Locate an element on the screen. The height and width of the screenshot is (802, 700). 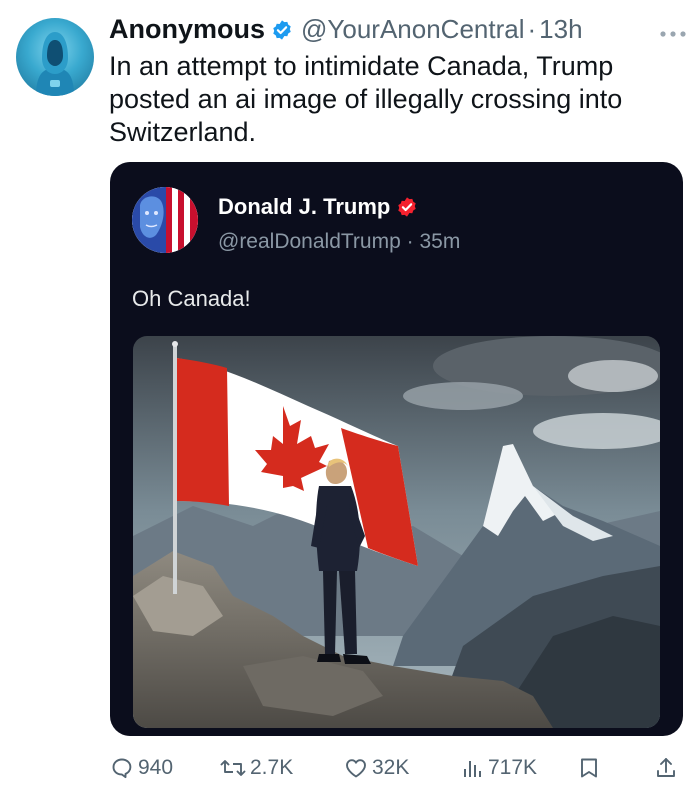
repost-button: 2.7K is located at coordinates (256, 768).